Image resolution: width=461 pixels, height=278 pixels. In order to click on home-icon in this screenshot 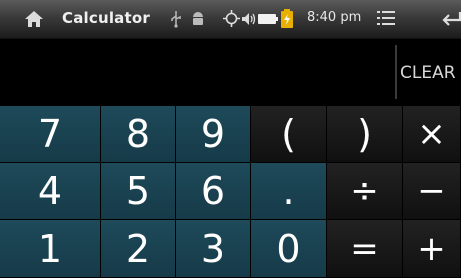, I will do `click(34, 19)`.